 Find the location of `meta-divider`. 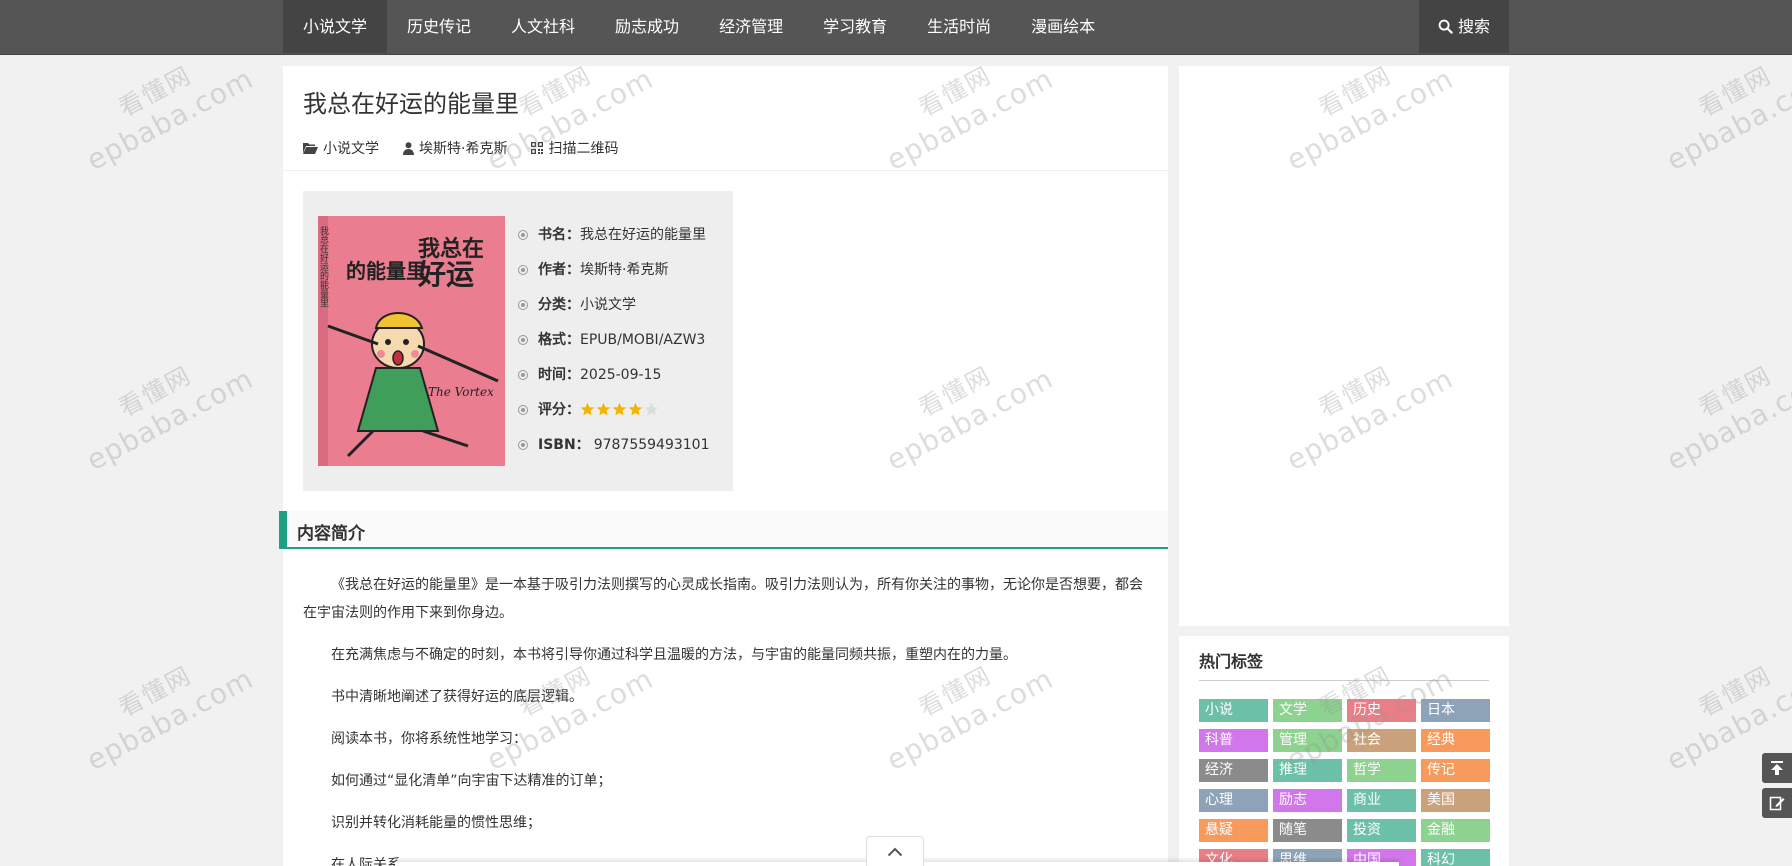

meta-divider is located at coordinates (725, 170).